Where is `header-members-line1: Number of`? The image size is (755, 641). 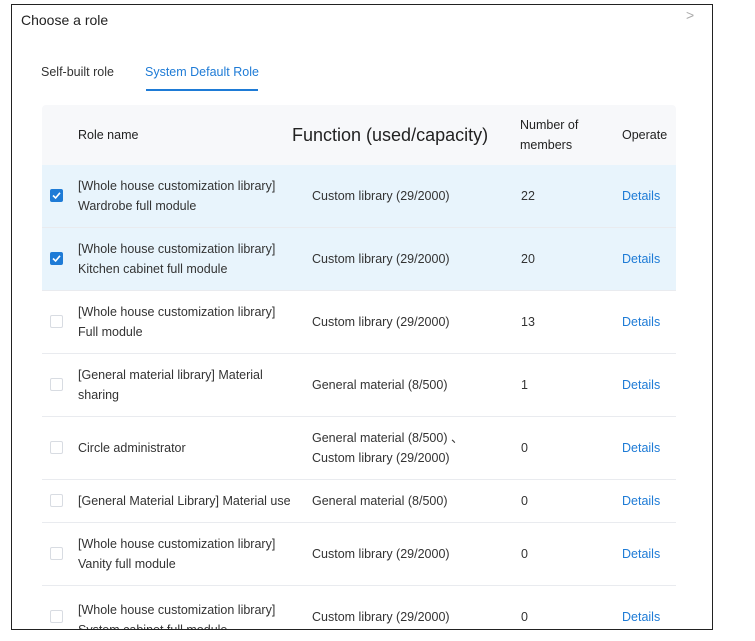
header-members-line1: Number of is located at coordinates (549, 125).